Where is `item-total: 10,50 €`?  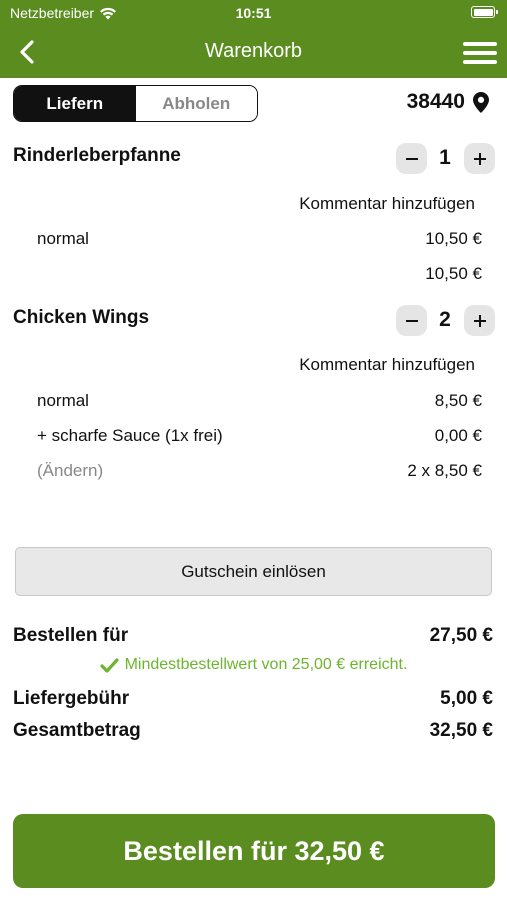
item-total: 10,50 € is located at coordinates (453, 273).